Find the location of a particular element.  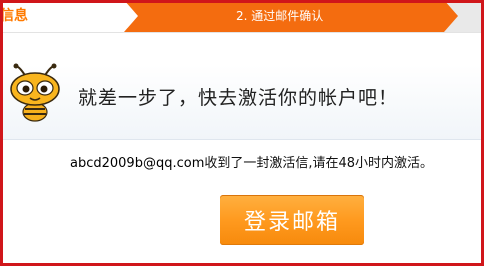

bee-mascot-icon is located at coordinates (35, 92).